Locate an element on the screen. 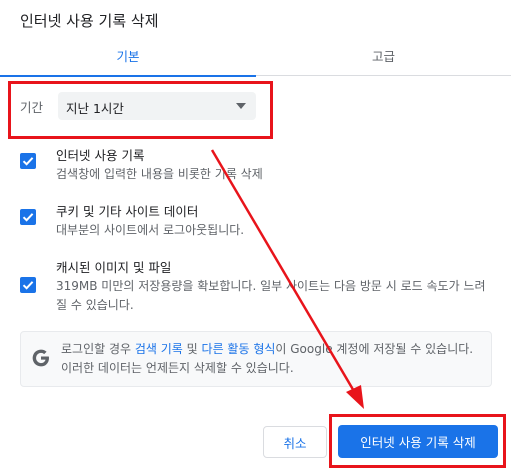 The image size is (511, 473). option-browsing-history: 인터넷 사용 기록 검색창에 입력한 내용을 비롯한 기록 삭제 is located at coordinates (255, 165).